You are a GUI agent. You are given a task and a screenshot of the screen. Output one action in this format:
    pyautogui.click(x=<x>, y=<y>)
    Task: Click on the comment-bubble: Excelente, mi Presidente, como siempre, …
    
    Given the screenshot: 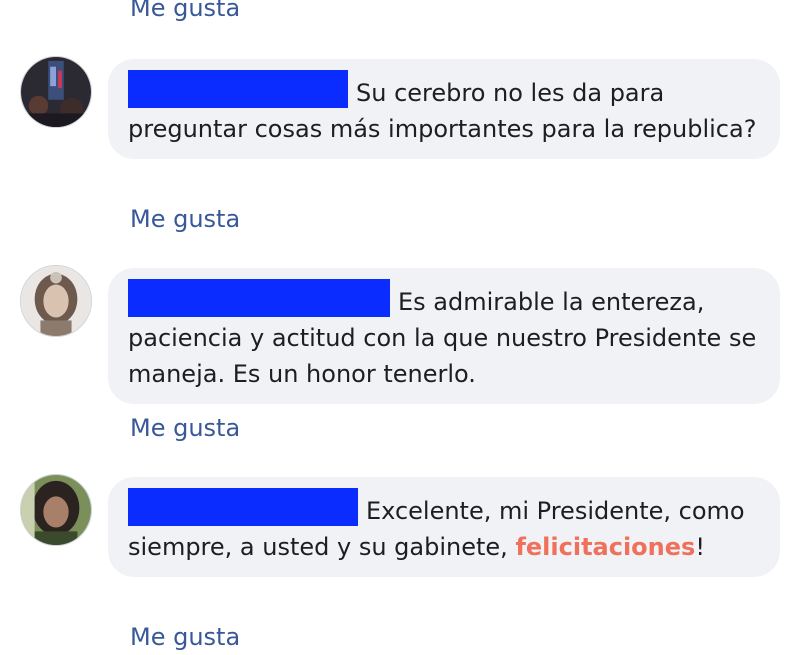 What is the action you would take?
    pyautogui.click(x=444, y=527)
    